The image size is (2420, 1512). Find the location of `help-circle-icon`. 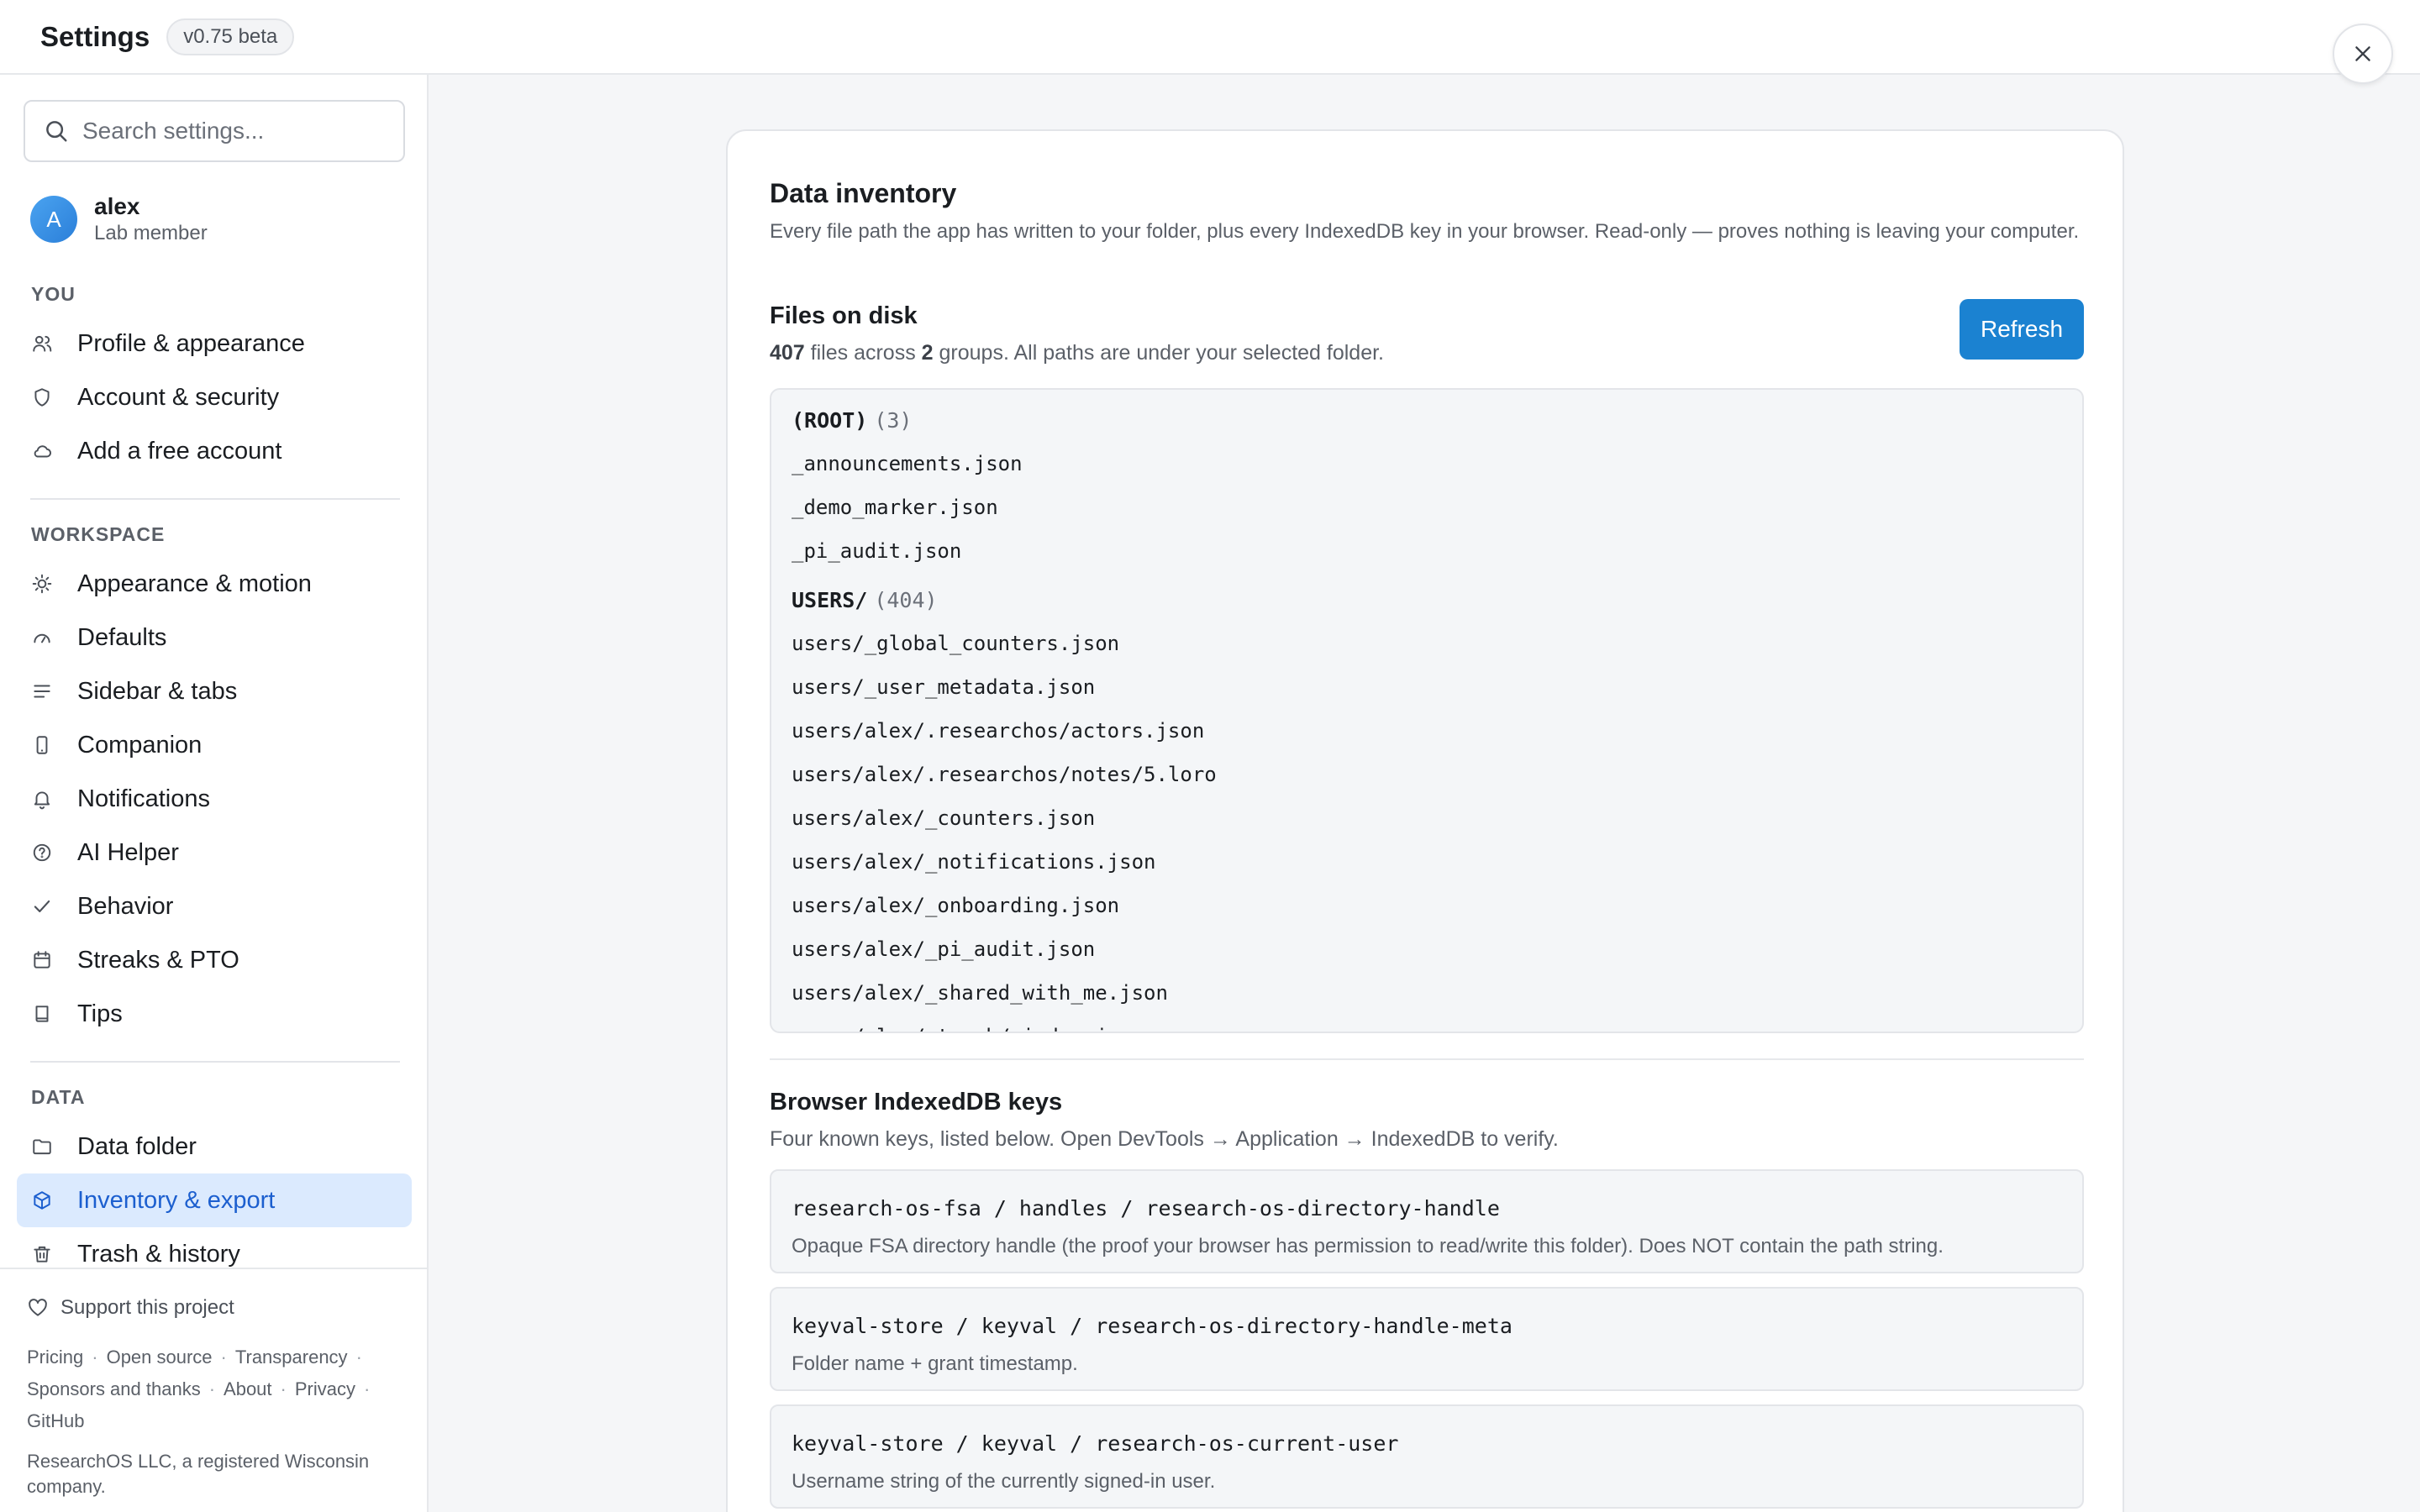

help-circle-icon is located at coordinates (42, 852).